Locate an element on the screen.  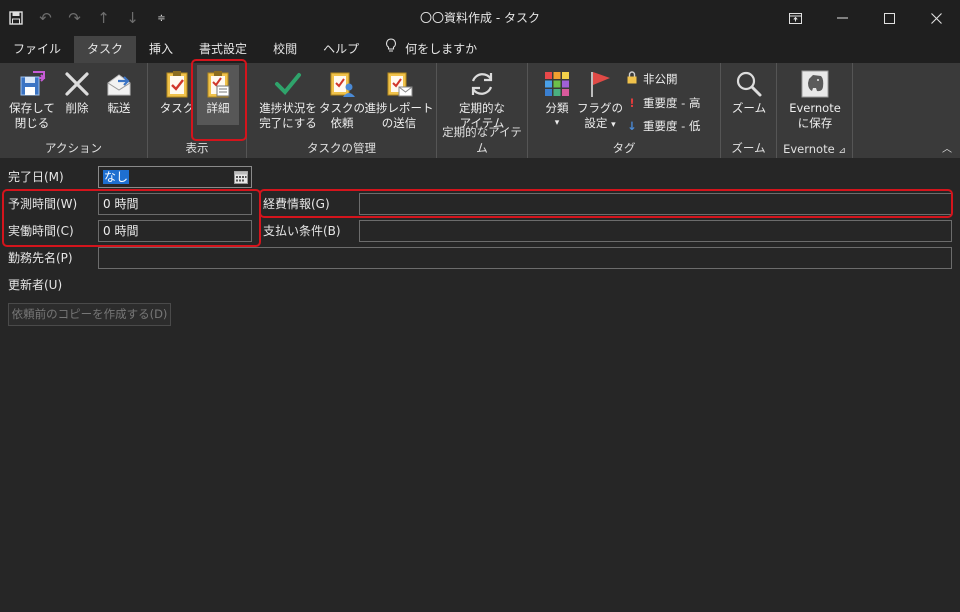
high-importance-icon: ! is located at coordinates (632, 103).